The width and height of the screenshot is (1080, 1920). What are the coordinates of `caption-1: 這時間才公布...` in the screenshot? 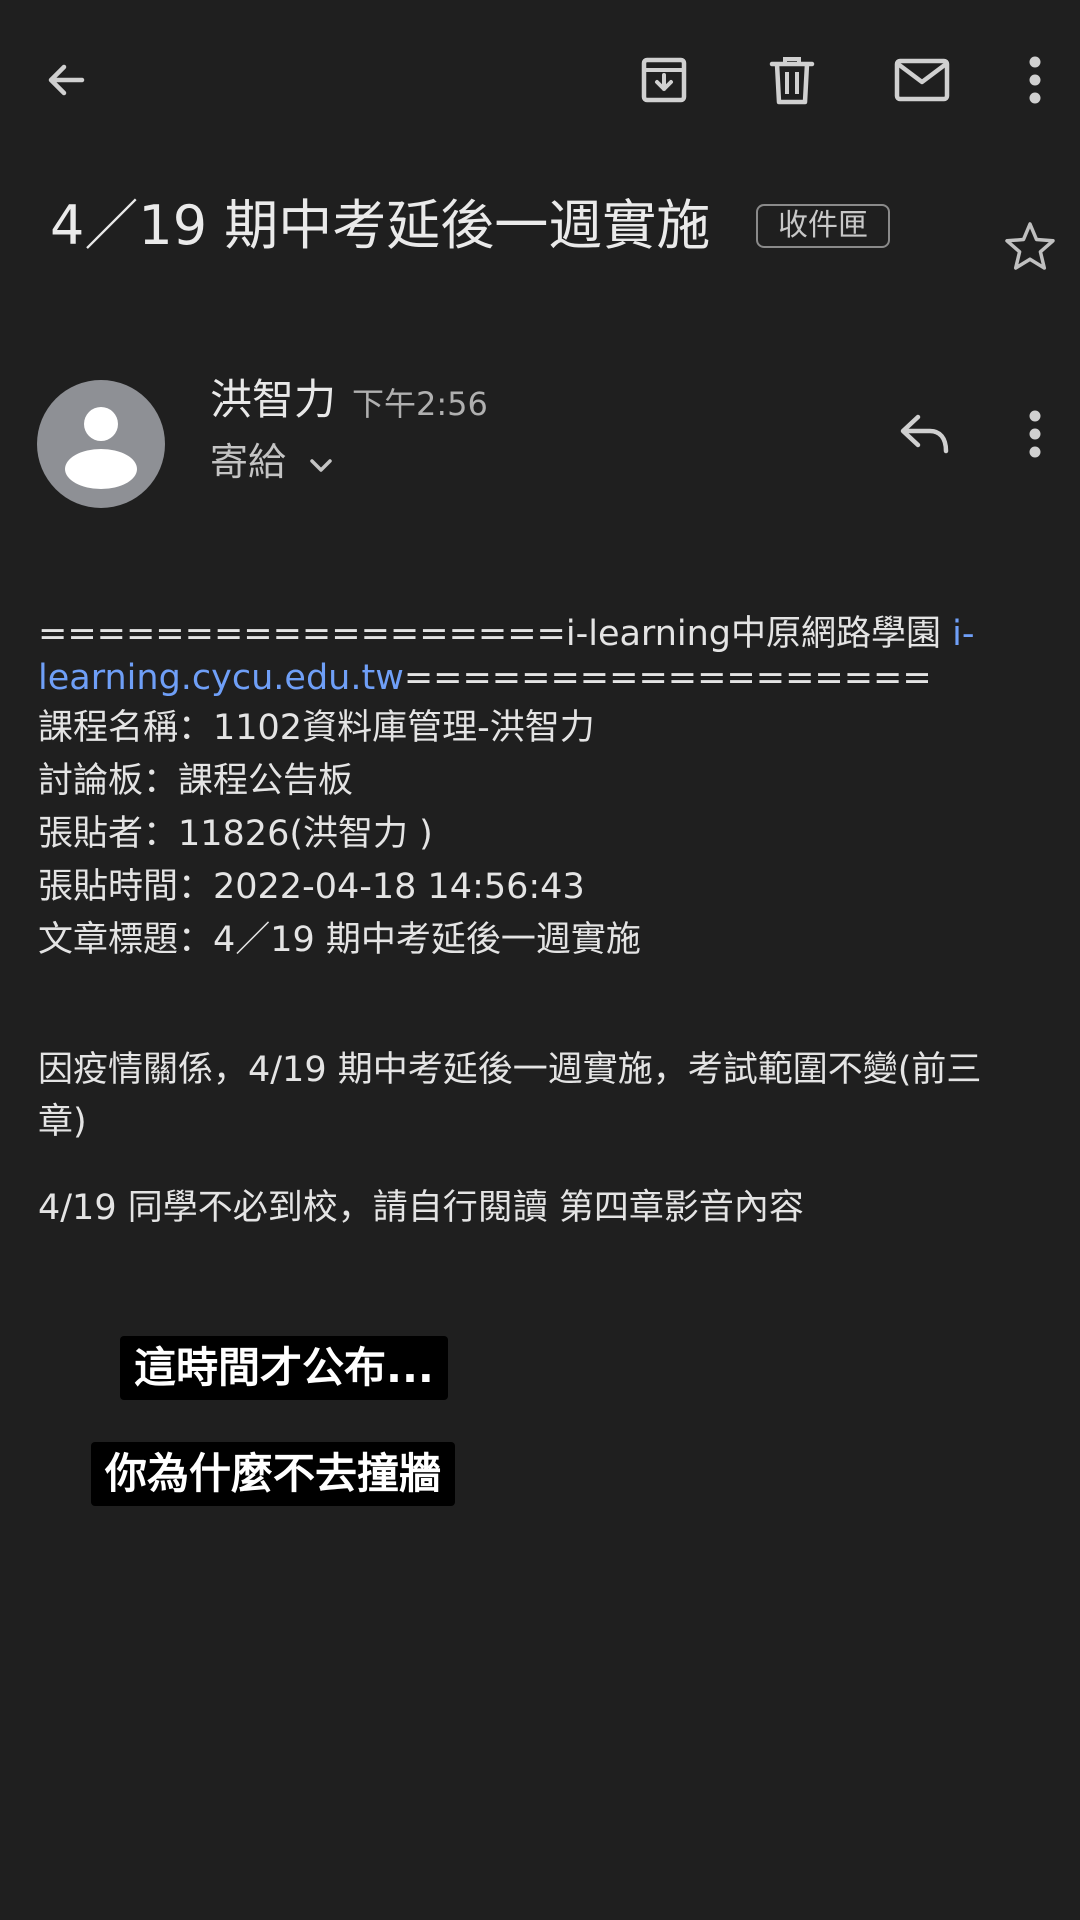 It's located at (284, 1368).